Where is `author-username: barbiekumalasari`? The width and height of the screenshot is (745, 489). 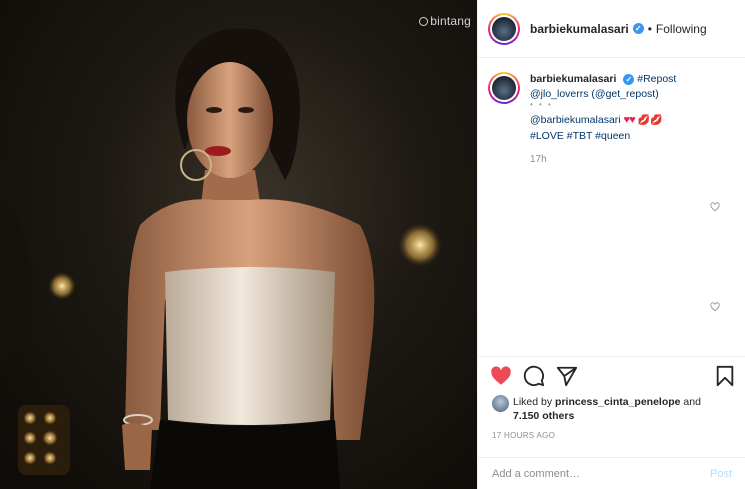
author-username: barbiekumalasari is located at coordinates (579, 29).